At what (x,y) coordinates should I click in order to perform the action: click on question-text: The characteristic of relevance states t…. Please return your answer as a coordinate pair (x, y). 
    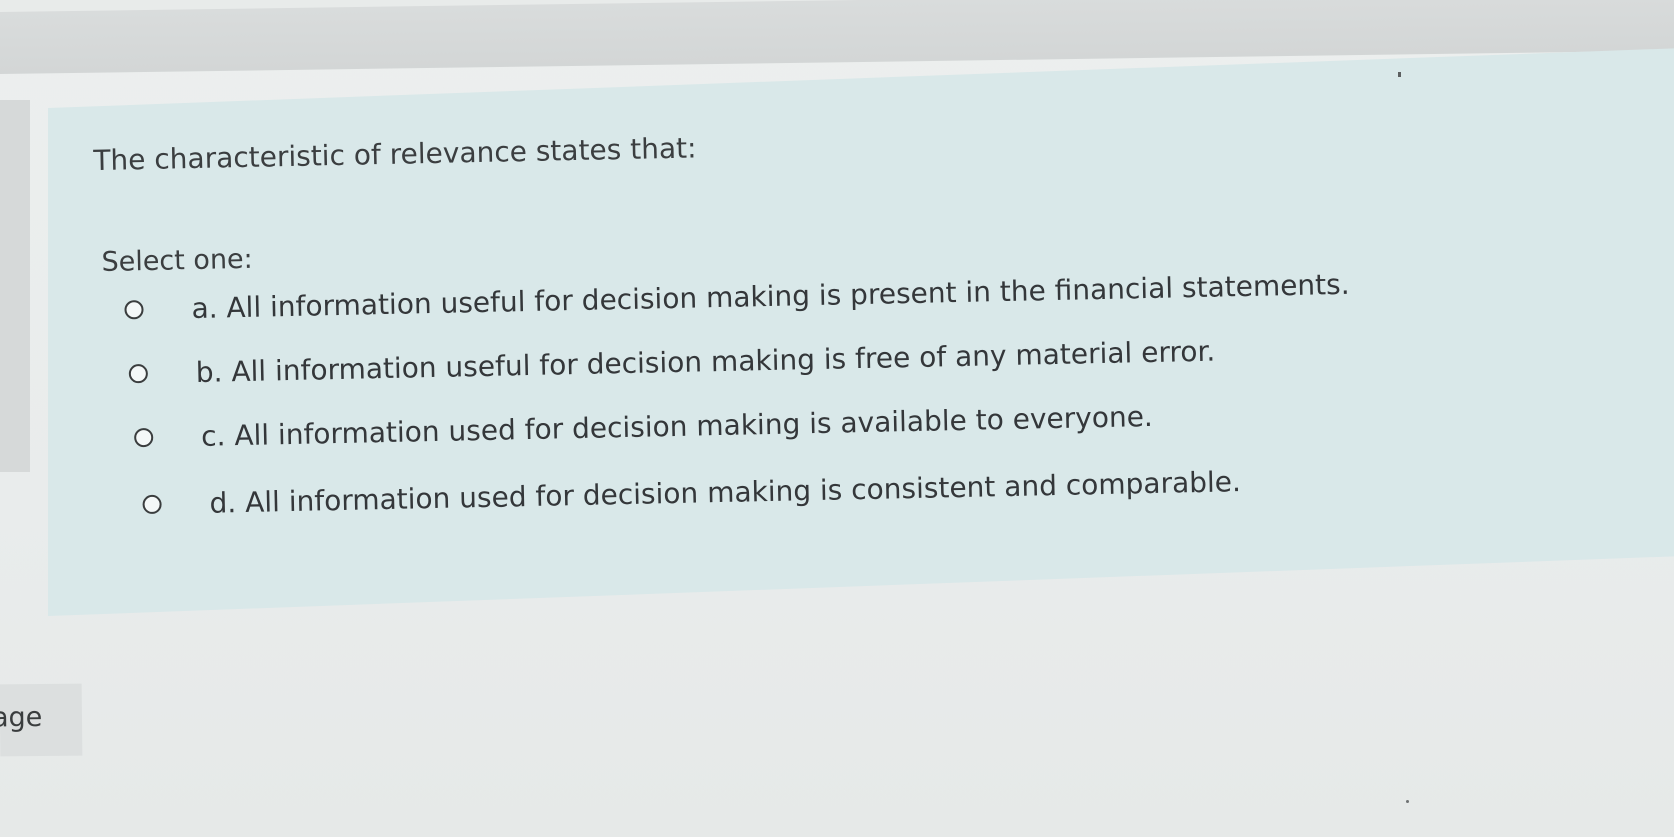
    Looking at the image, I should click on (395, 154).